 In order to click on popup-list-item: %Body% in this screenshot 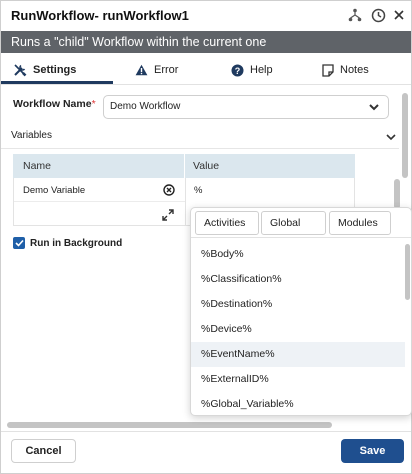, I will do `click(298, 254)`.